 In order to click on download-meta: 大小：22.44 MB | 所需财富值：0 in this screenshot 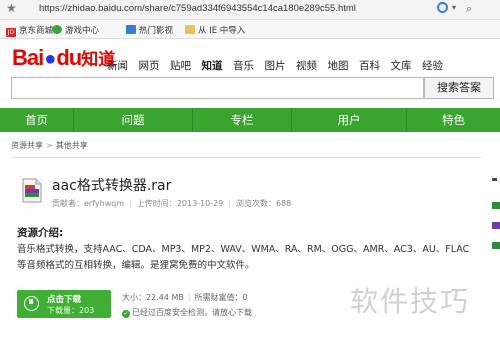, I will do `click(185, 297)`.